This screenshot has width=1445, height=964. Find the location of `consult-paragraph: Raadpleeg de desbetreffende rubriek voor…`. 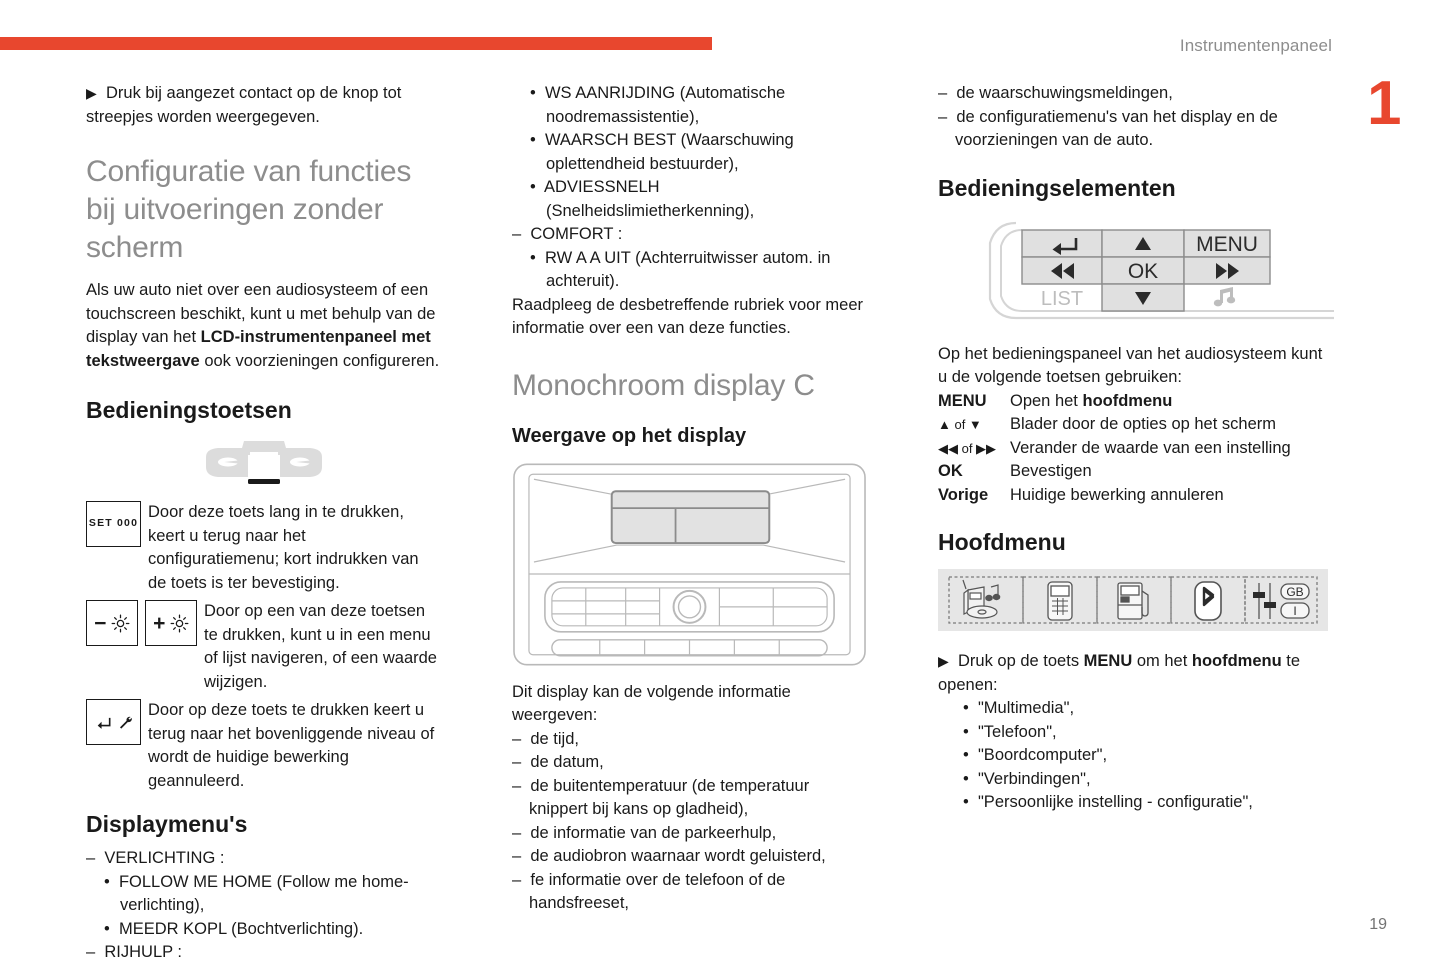

consult-paragraph: Raadpleeg de desbetreffende rubriek voor… is located at coordinates (688, 316).